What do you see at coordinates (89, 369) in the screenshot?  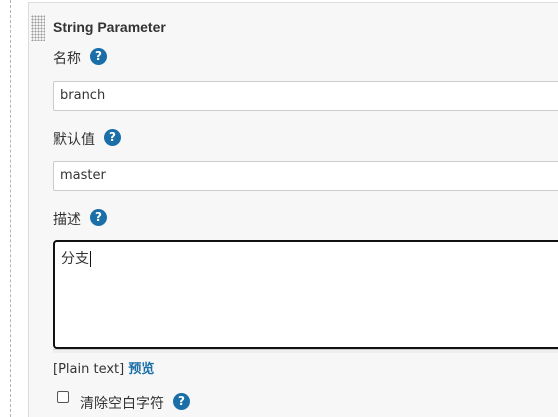 I see `plain-text-label: [Plain text]` at bounding box center [89, 369].